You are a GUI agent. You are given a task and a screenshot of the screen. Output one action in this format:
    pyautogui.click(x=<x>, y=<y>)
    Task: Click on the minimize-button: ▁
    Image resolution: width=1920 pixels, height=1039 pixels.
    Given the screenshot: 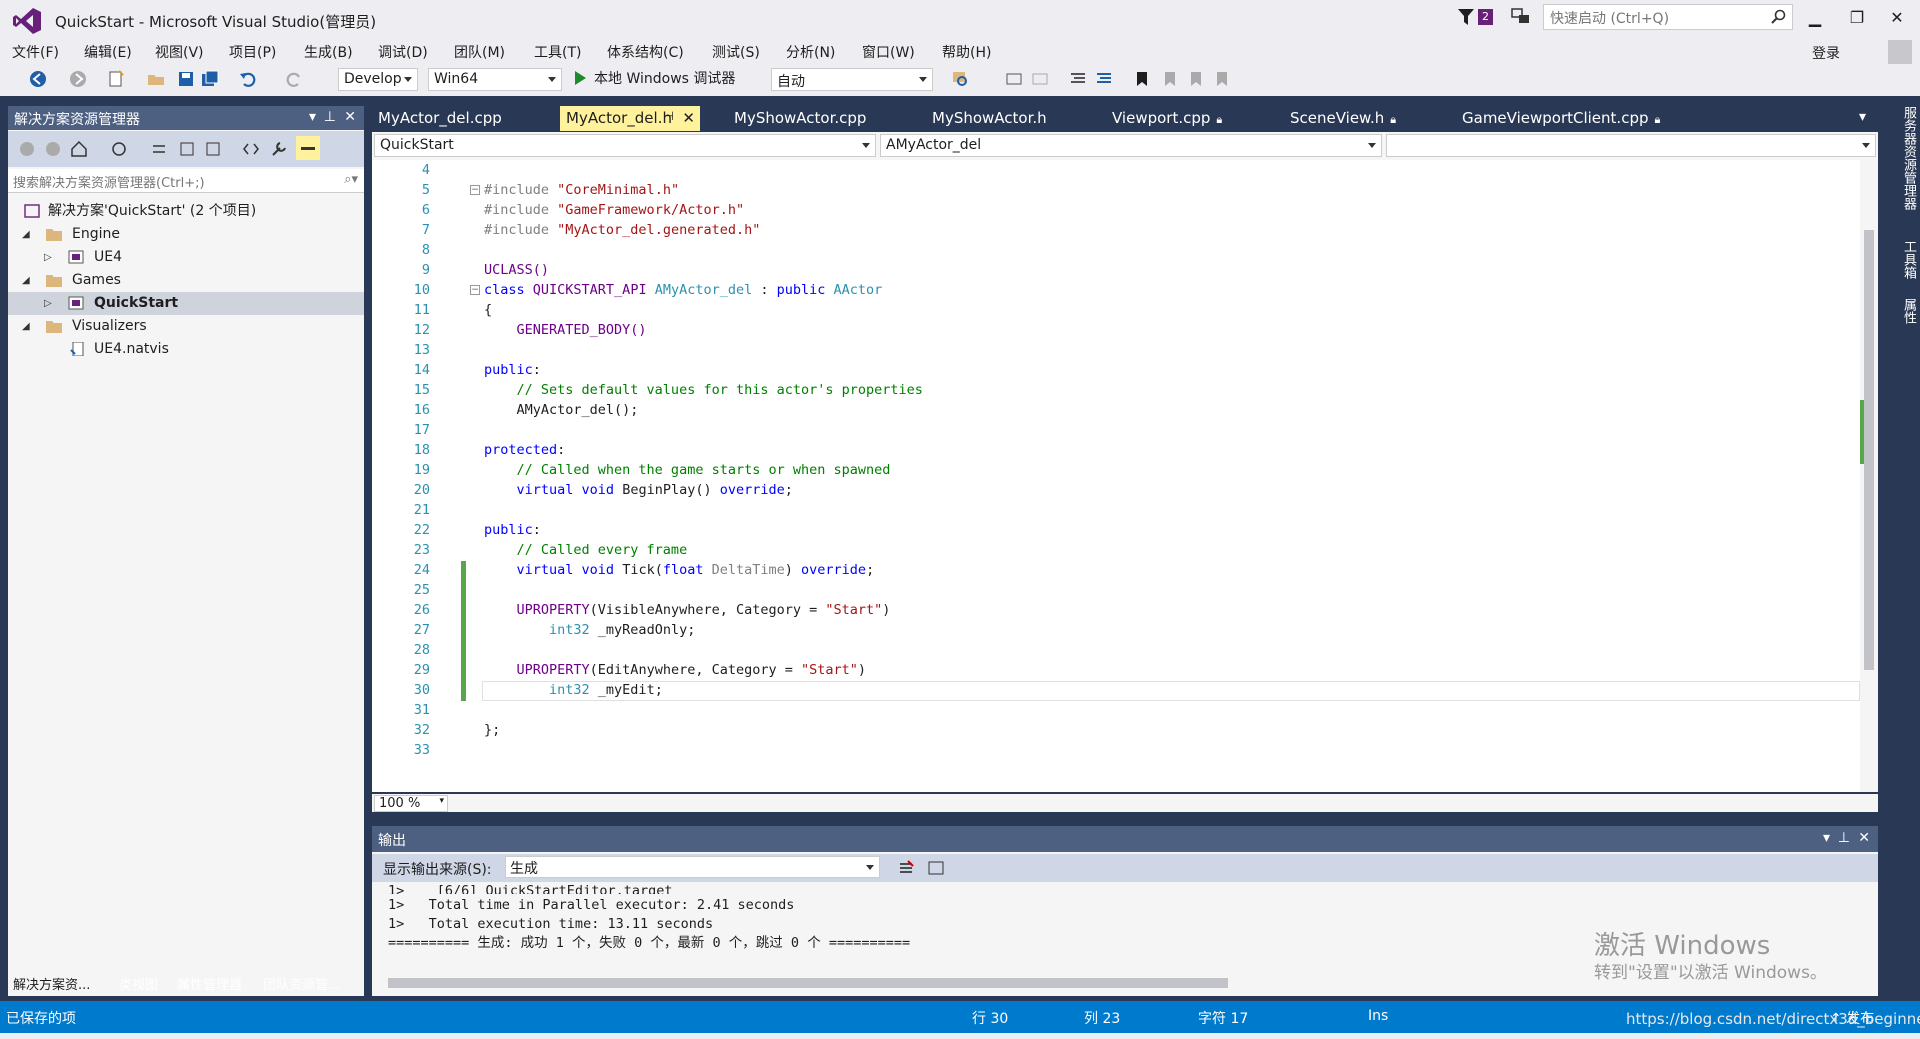 What is the action you would take?
    pyautogui.click(x=1815, y=18)
    